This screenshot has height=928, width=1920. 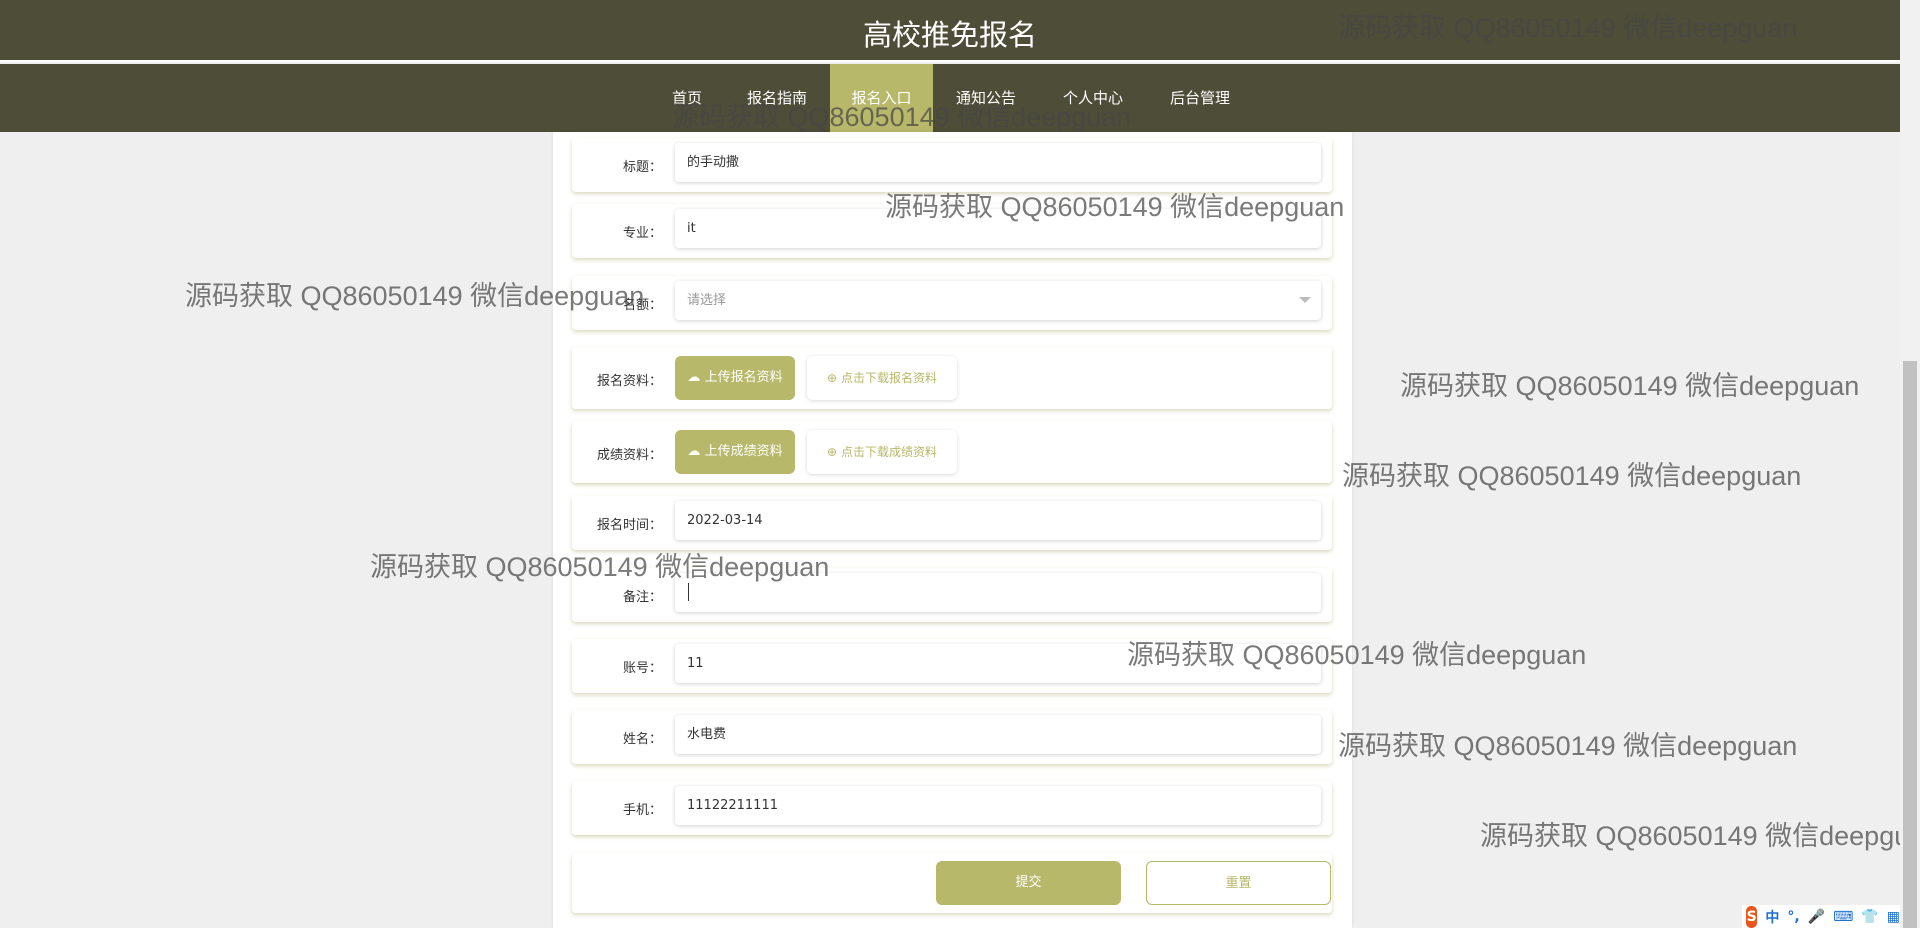 I want to click on upload-score-label: 上传成绩资料, so click(x=743, y=451).